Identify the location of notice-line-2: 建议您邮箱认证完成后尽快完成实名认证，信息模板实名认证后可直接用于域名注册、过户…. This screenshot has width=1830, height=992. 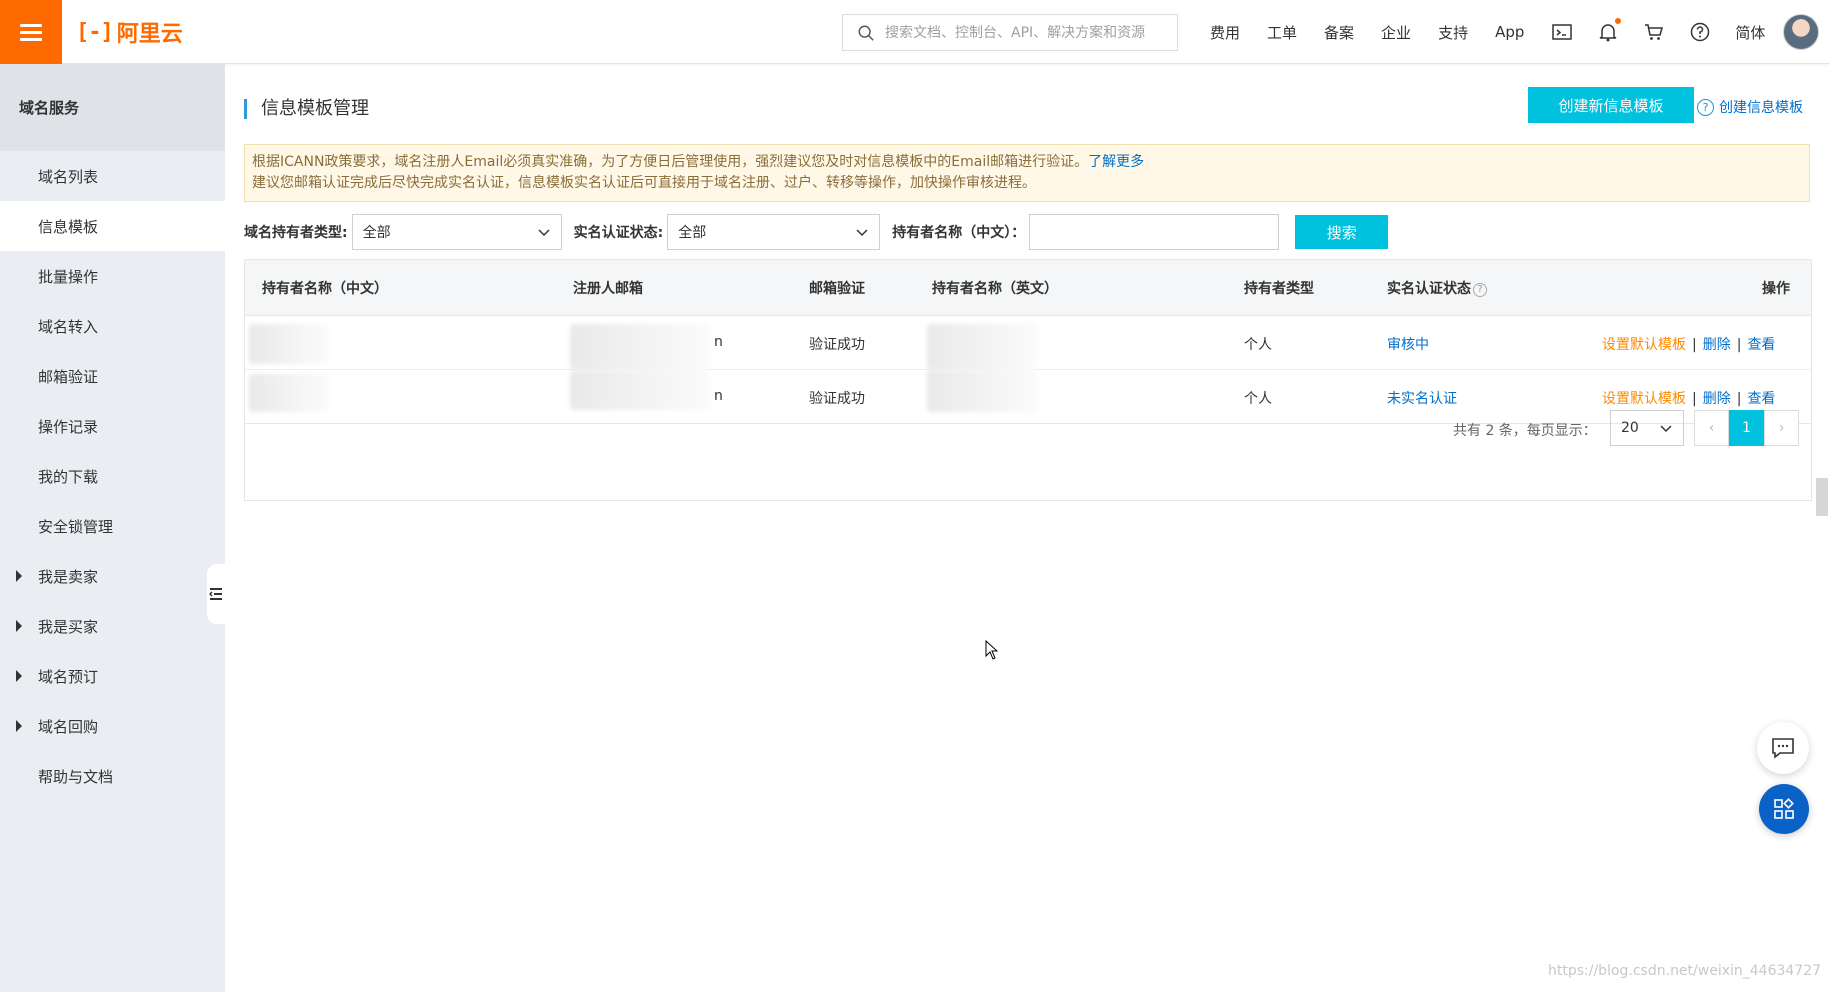
(644, 183).